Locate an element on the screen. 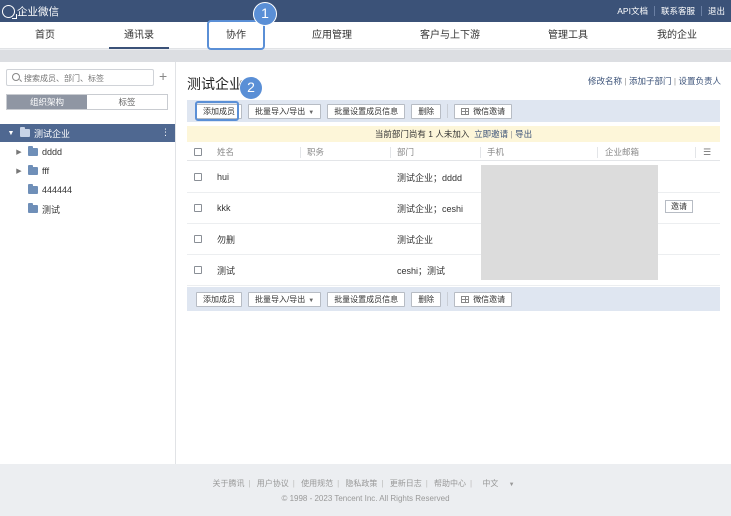 This screenshot has height=516, width=731. tab-tags: 标签 is located at coordinates (127, 102).